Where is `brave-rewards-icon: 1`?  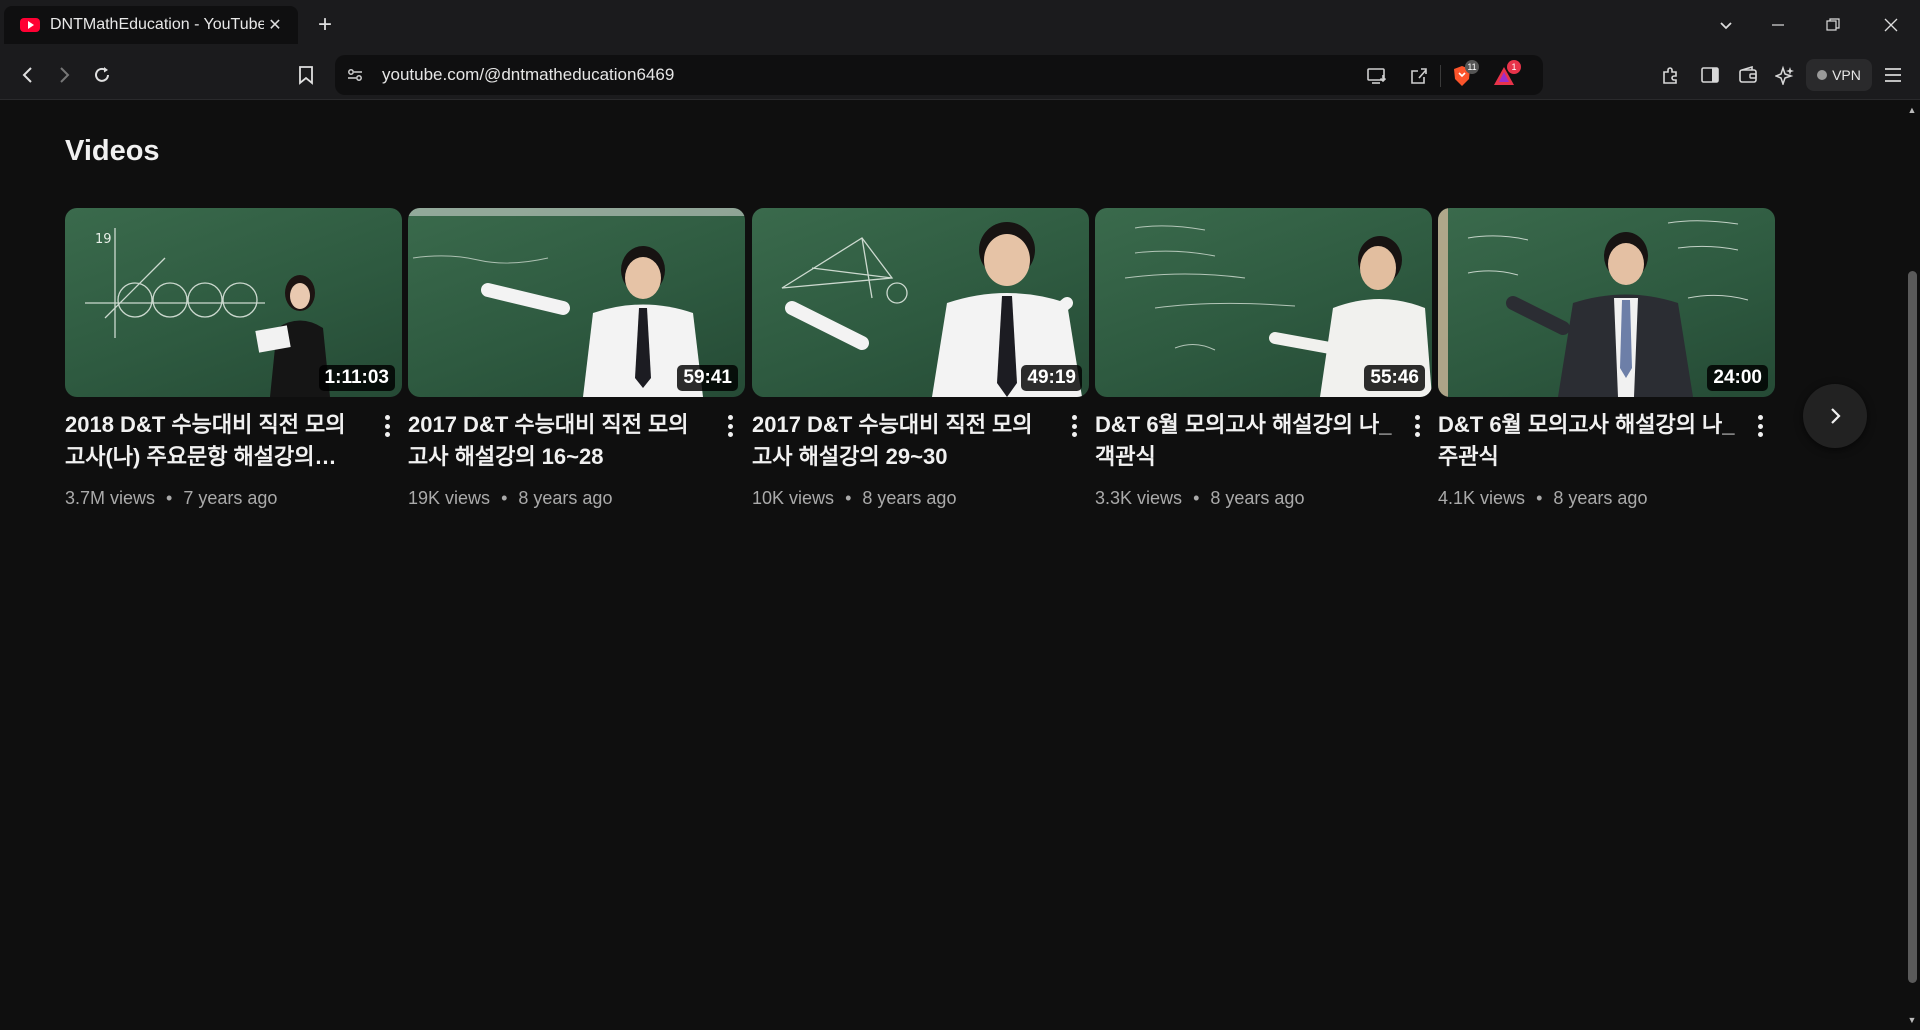
brave-rewards-icon: 1 is located at coordinates (1506, 74).